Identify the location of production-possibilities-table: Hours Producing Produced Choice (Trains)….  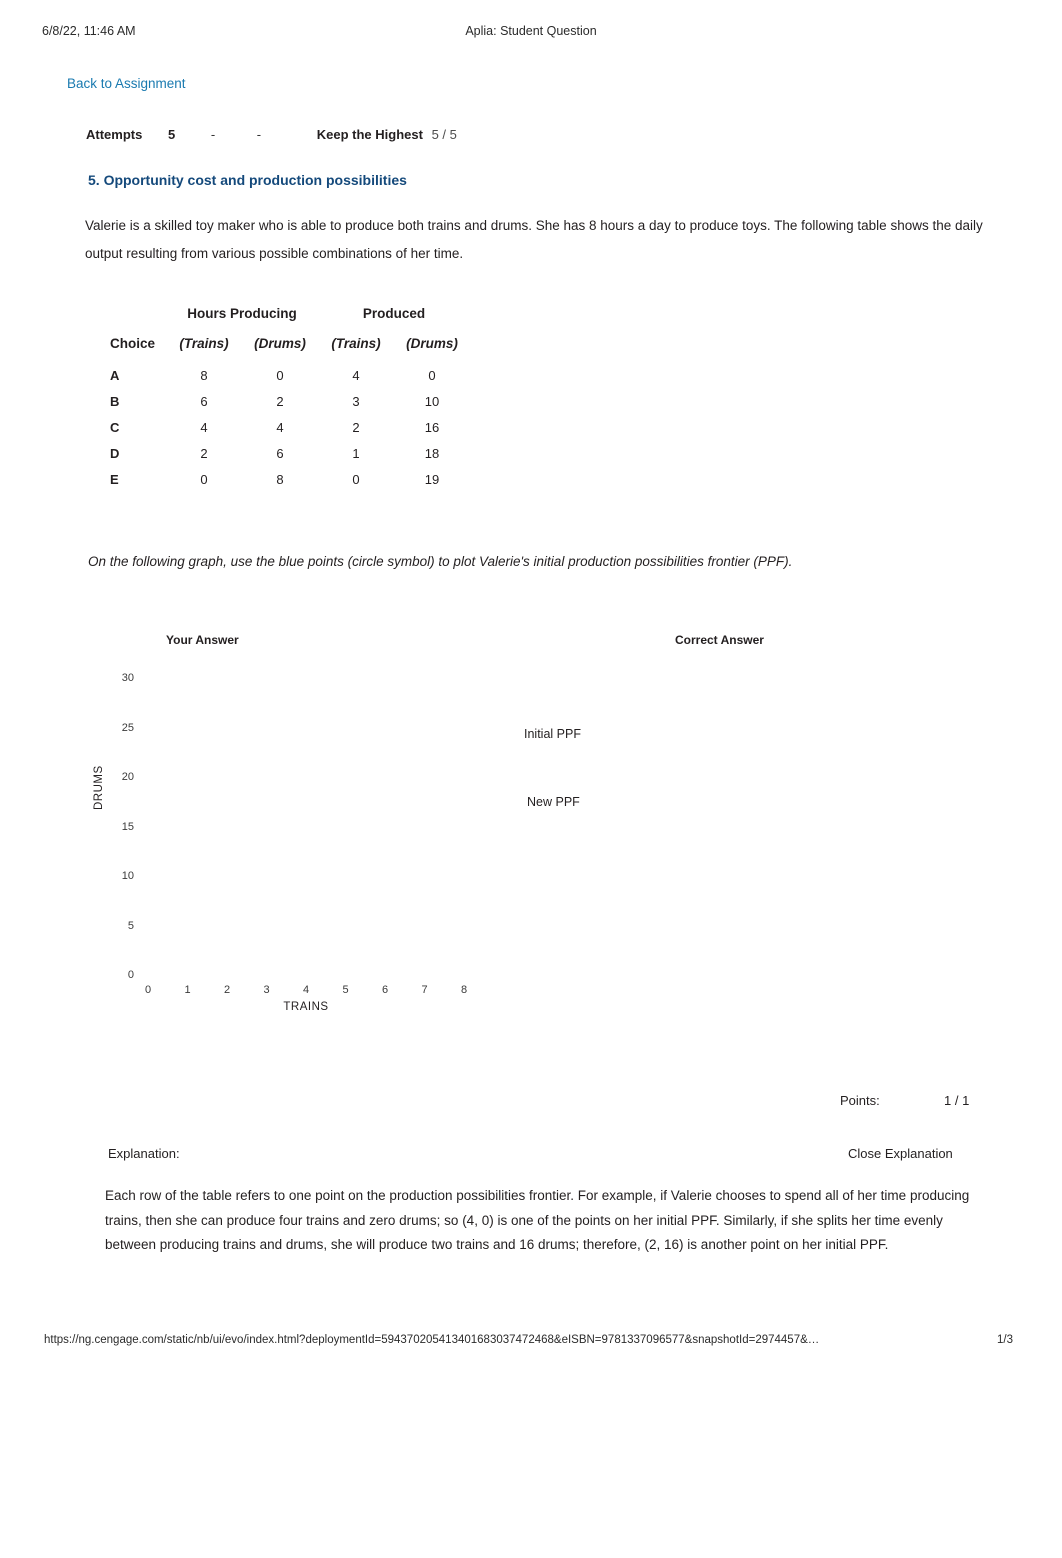
(290, 396).